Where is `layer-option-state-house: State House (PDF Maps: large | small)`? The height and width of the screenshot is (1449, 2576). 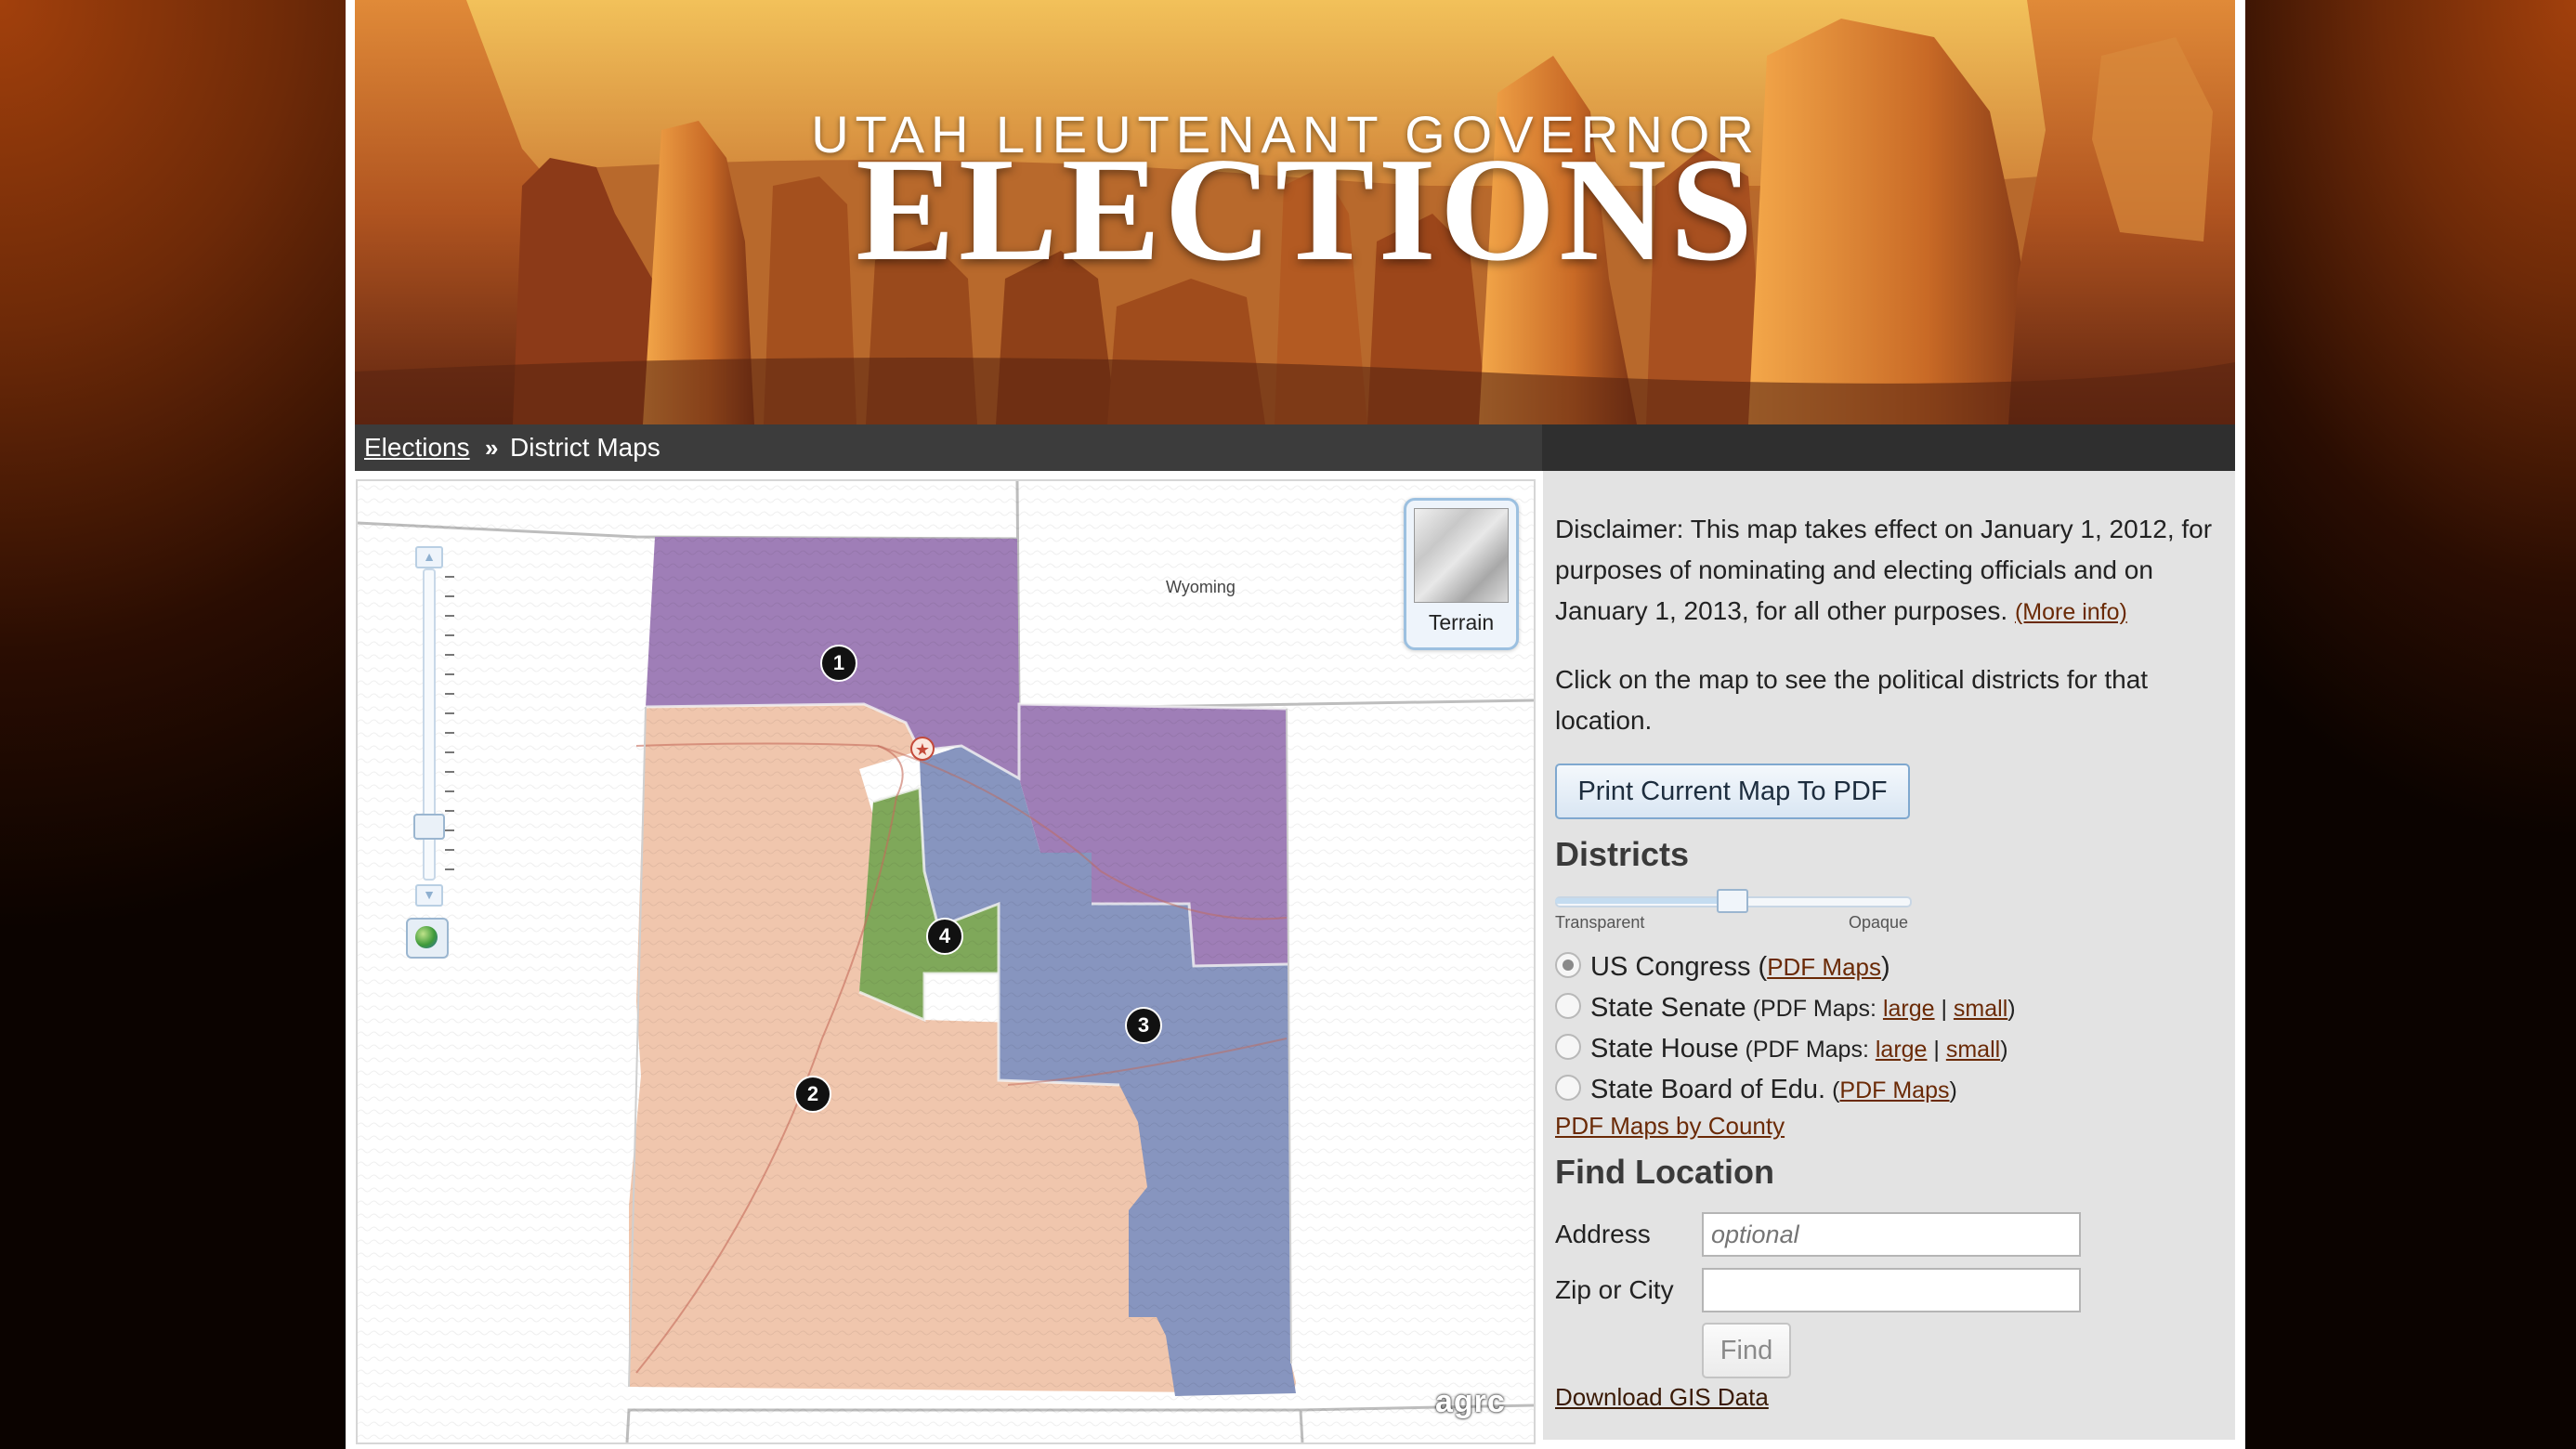 layer-option-state-house: State House (PDF Maps: large | small) is located at coordinates (1781, 1049).